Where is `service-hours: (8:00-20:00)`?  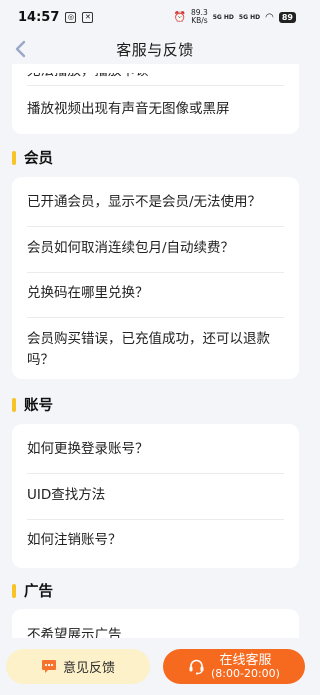
service-hours: (8:00-20:00) is located at coordinates (245, 673).